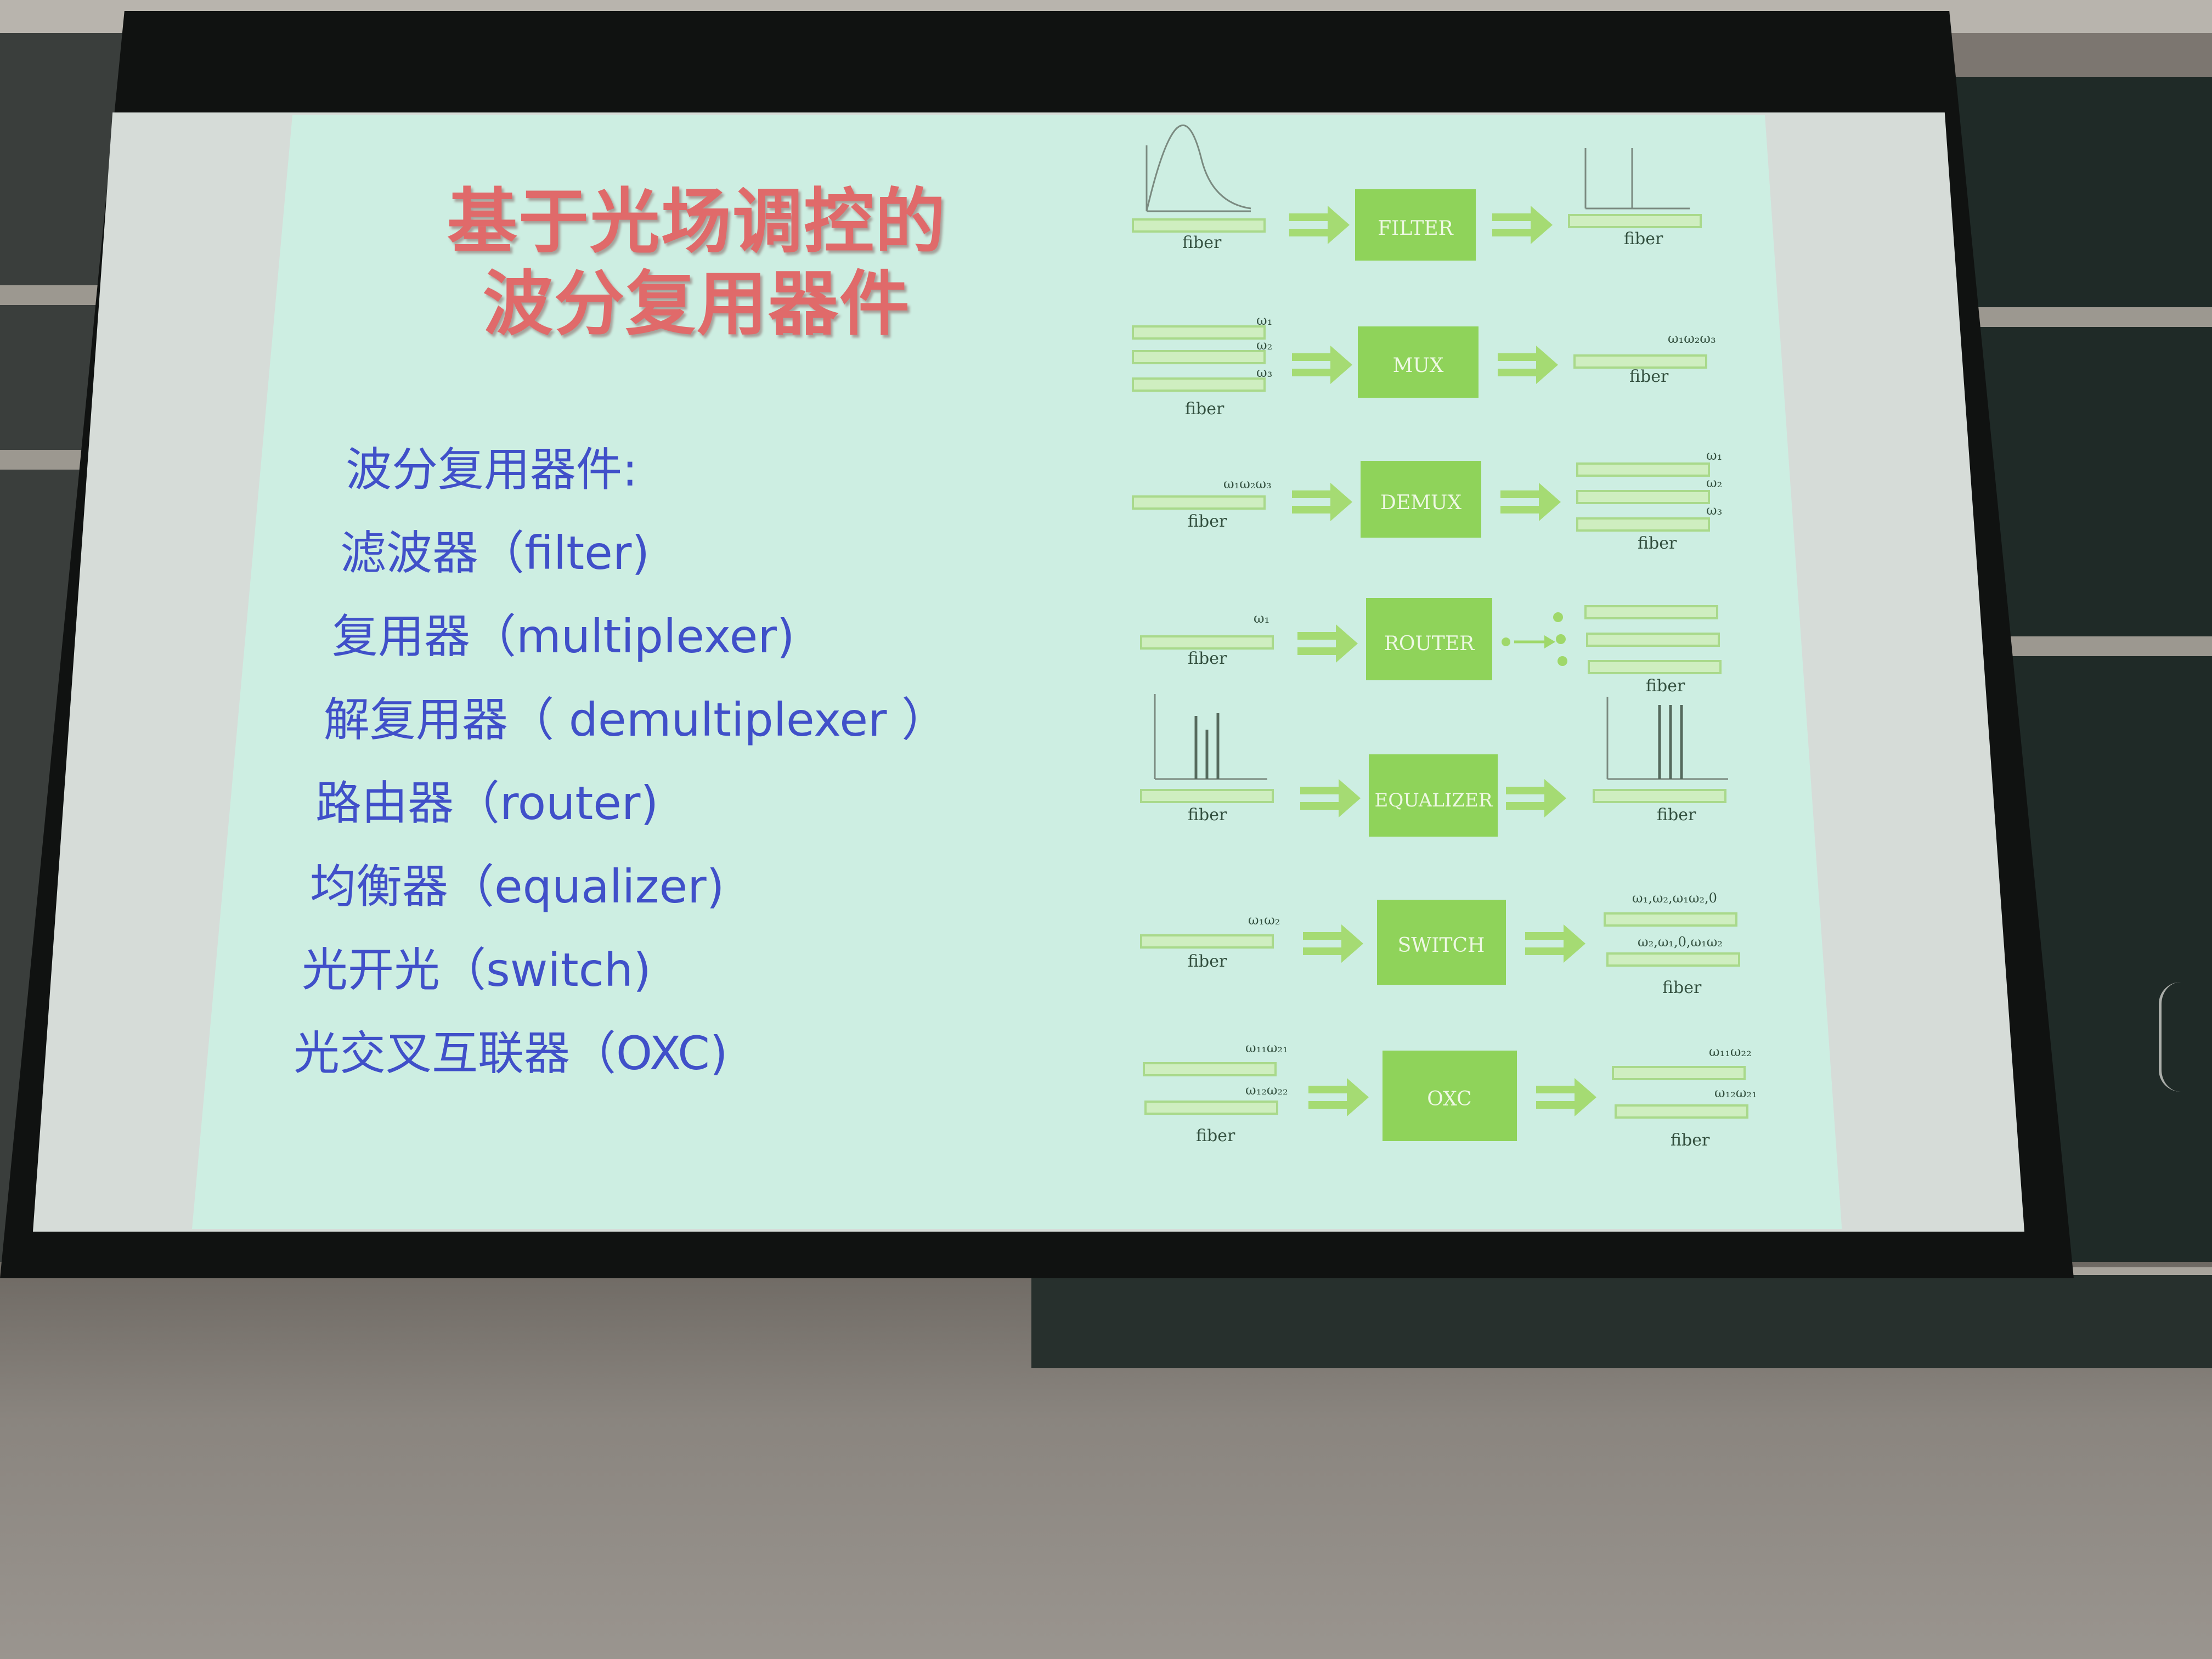 Image resolution: width=2212 pixels, height=1659 pixels. I want to click on oxc-input-label: ω₁₂ω₂₂, so click(1266, 1090).